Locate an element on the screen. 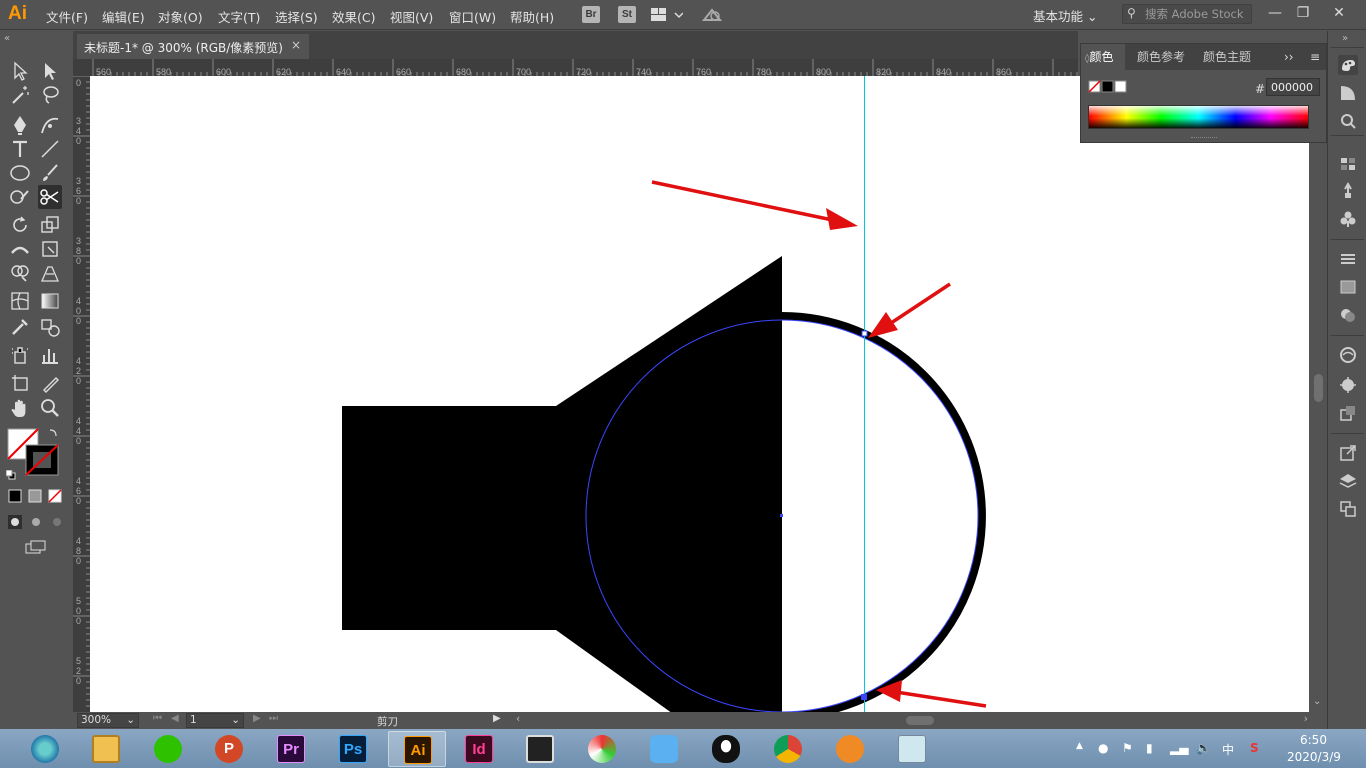  scroll-right-icon: › is located at coordinates (1306, 719).